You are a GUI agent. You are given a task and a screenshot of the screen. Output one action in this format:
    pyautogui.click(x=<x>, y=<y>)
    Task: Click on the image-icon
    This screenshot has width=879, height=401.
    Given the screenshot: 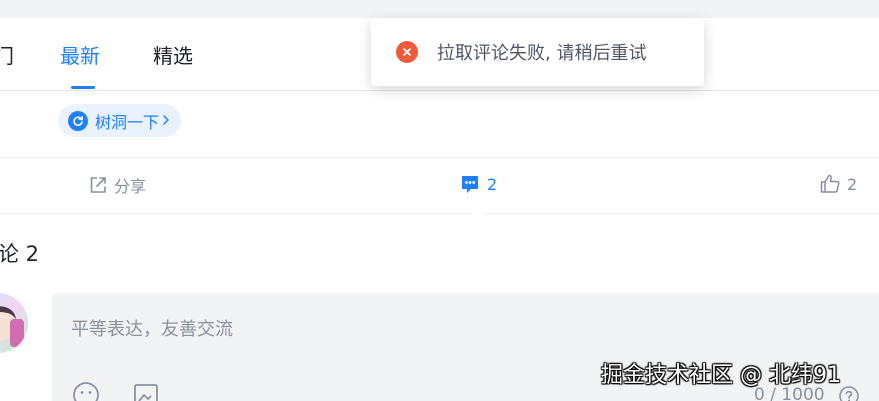 What is the action you would take?
    pyautogui.click(x=146, y=391)
    